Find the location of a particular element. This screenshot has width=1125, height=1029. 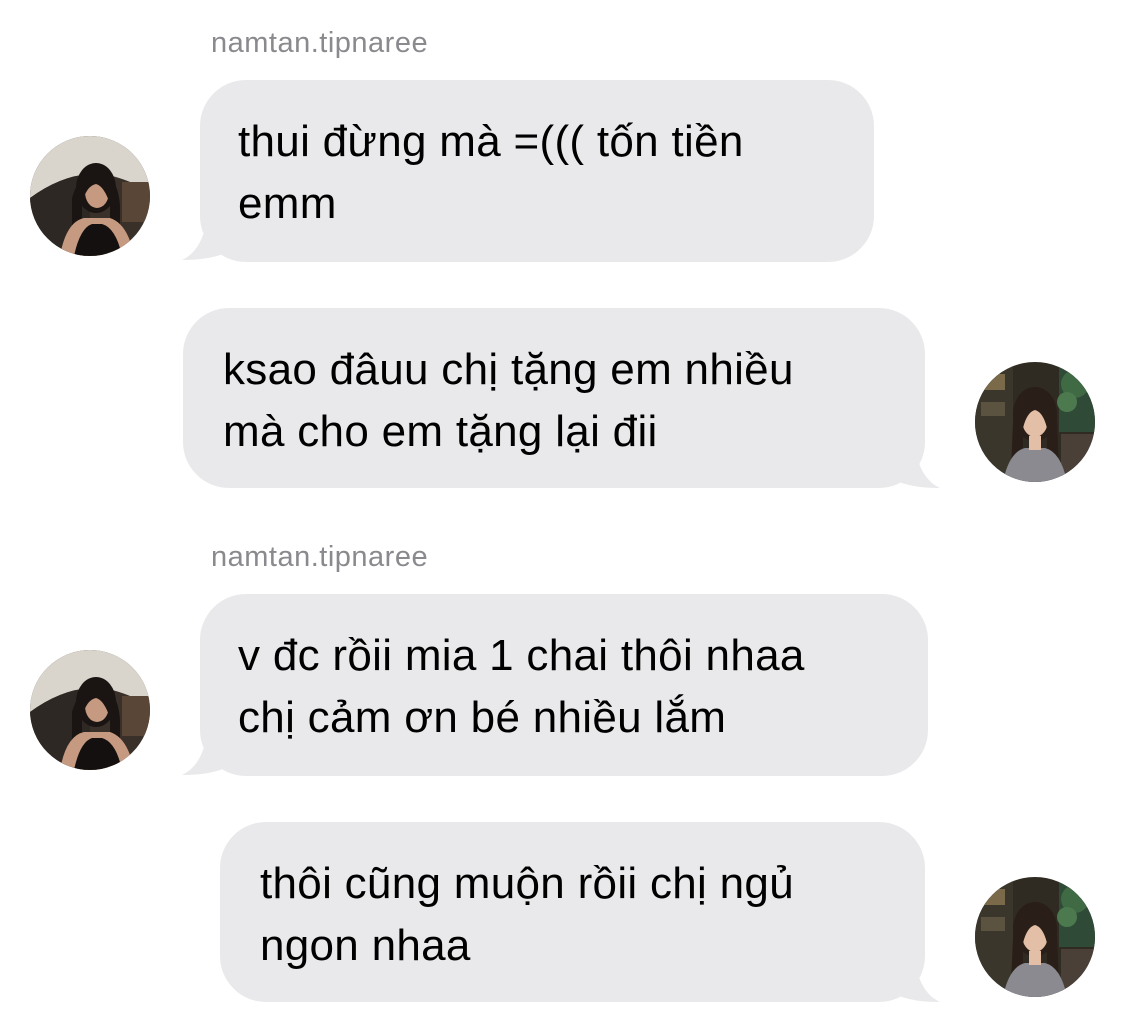

message-bubble-outgoing: thôi cũng muộn rồii chị ngủ ngon nhaa is located at coordinates (572, 912).